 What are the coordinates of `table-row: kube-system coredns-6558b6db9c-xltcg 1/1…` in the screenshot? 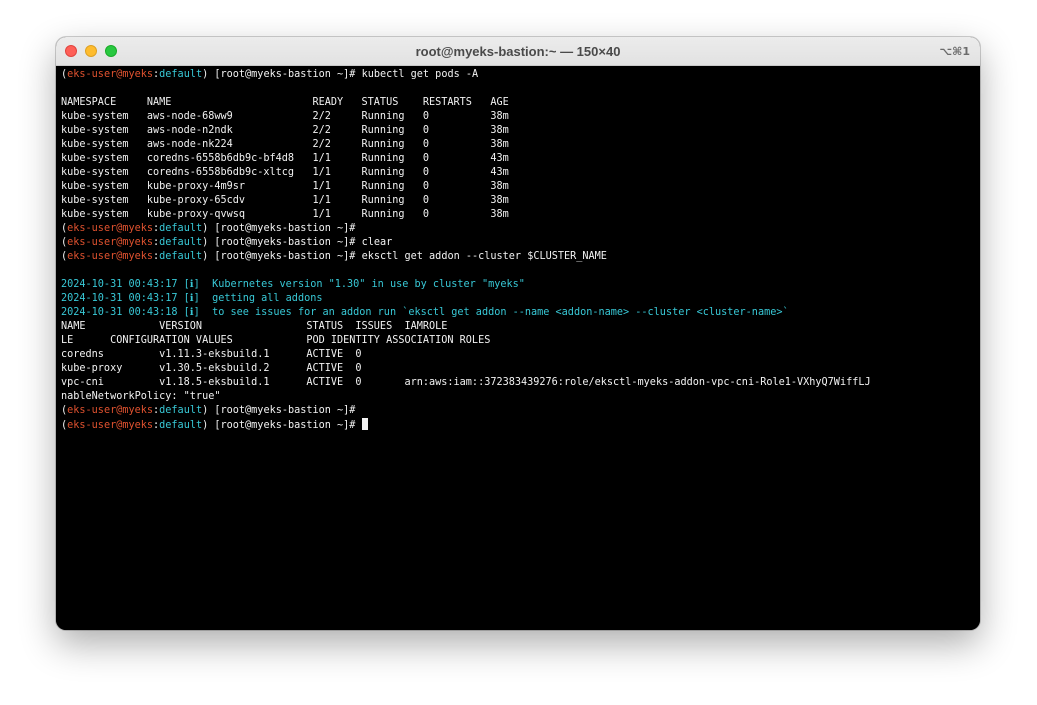 It's located at (285, 172).